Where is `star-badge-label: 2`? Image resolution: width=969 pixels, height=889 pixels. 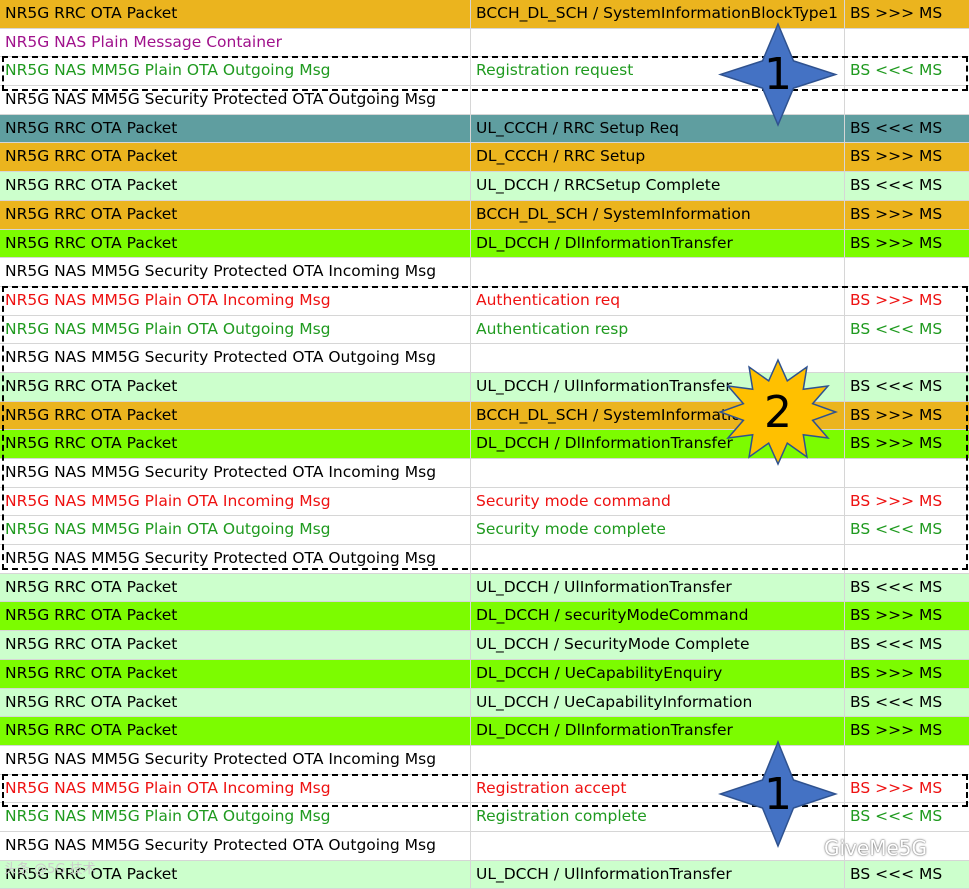 star-badge-label: 2 is located at coordinates (778, 412).